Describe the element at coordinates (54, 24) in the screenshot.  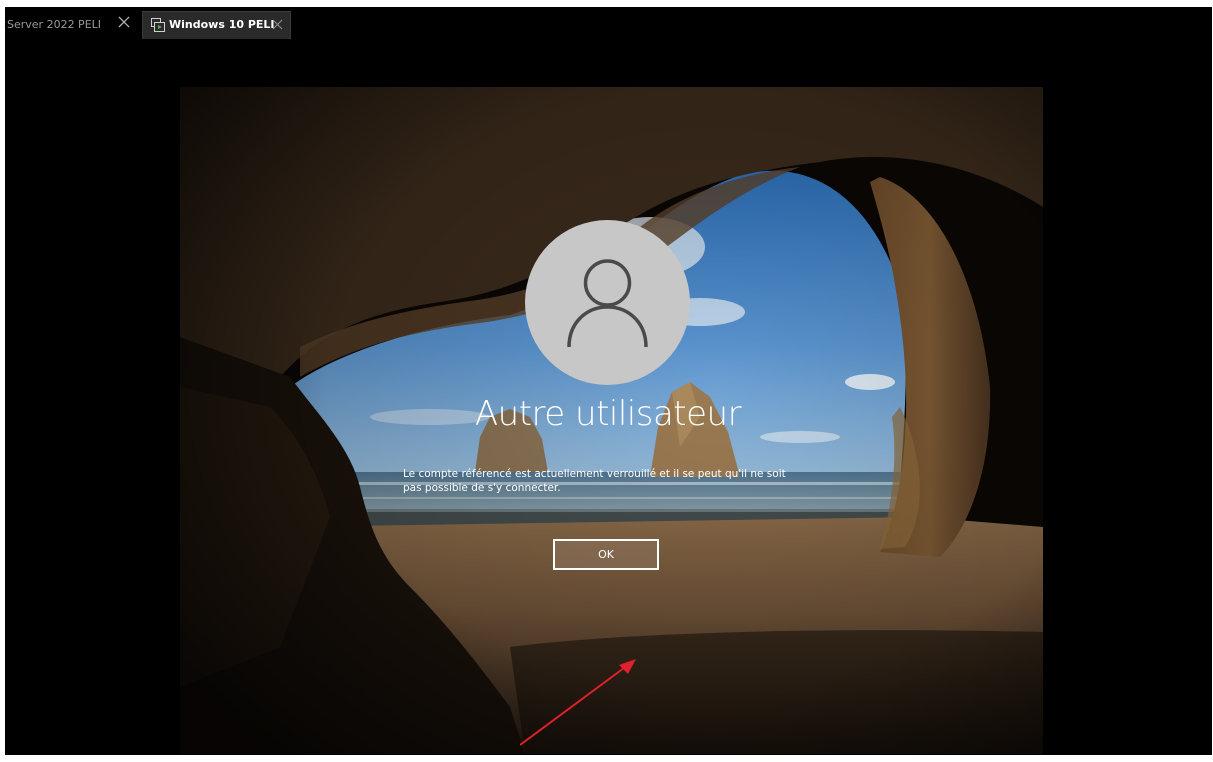
I see `tab-label: Server 2022 PELI` at that location.